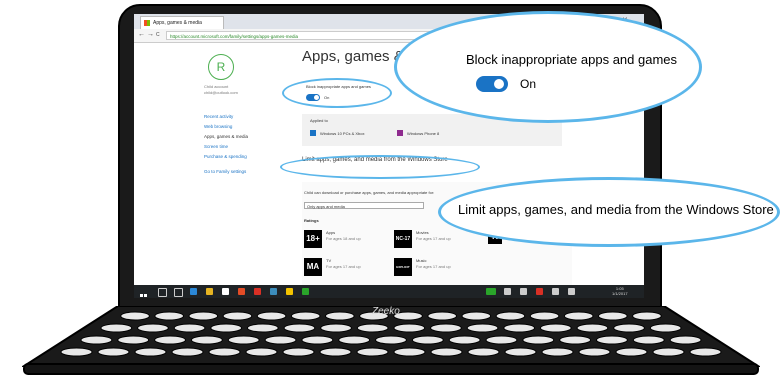 The height and width of the screenshot is (382, 781). What do you see at coordinates (364, 205) in the screenshot?
I see `age-select: Only apps and media` at bounding box center [364, 205].